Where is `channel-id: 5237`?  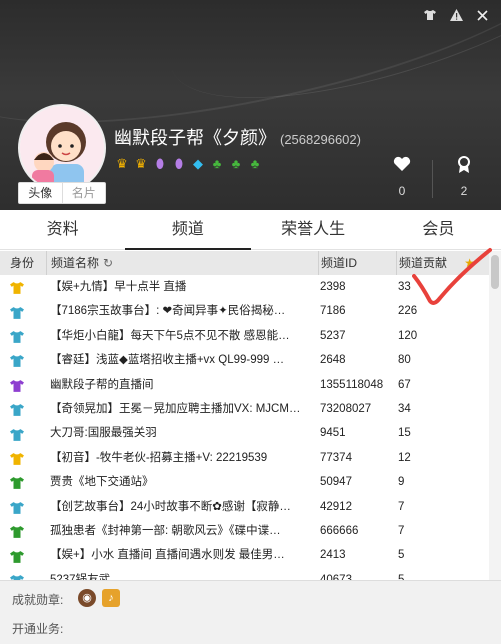 channel-id: 5237 is located at coordinates (333, 335).